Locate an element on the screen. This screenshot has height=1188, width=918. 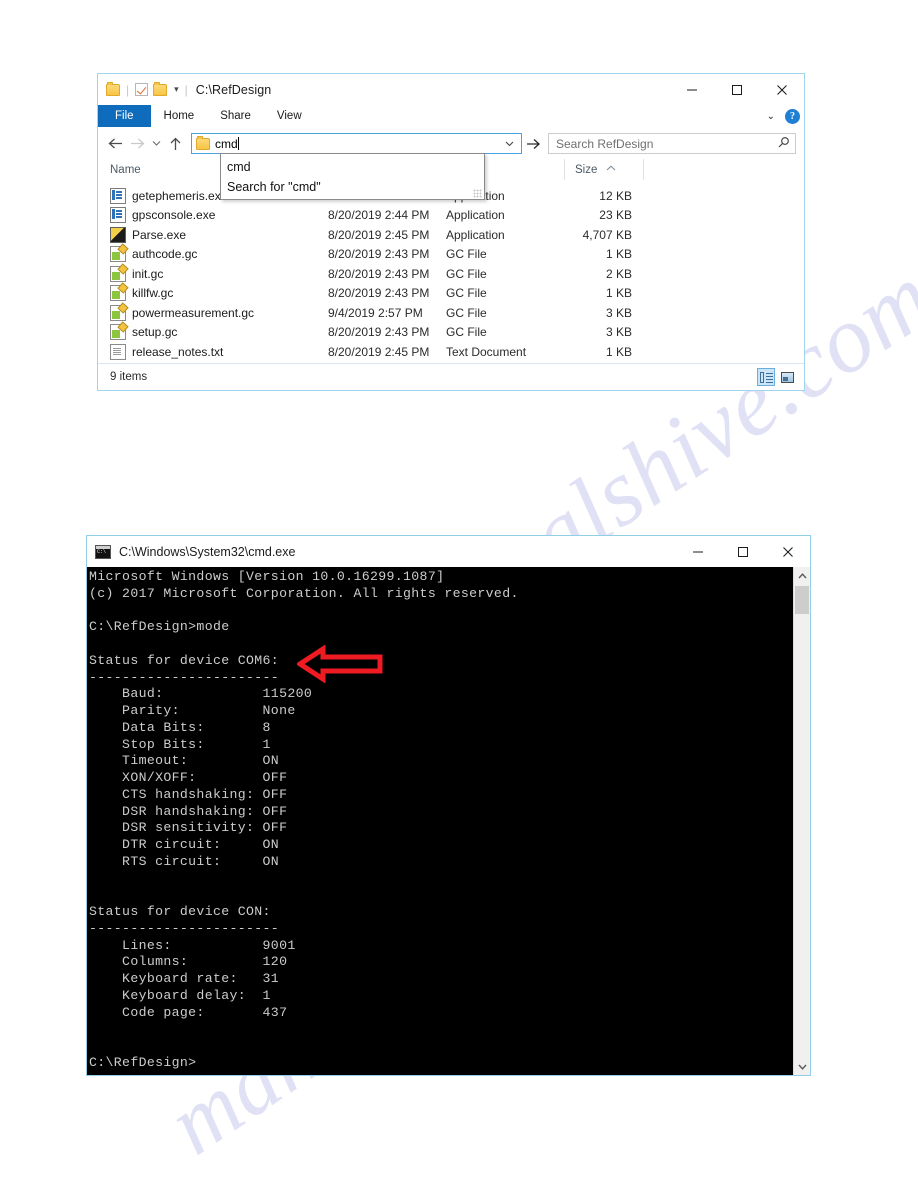
file-name: release_notes.txt is located at coordinates (178, 351).